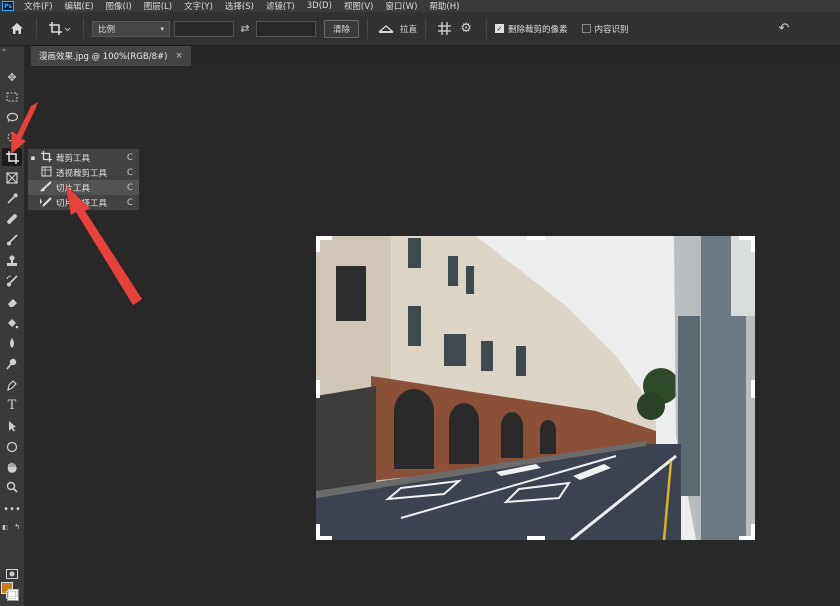  Describe the element at coordinates (12, 343) in the screenshot. I see `blur-icon` at that location.